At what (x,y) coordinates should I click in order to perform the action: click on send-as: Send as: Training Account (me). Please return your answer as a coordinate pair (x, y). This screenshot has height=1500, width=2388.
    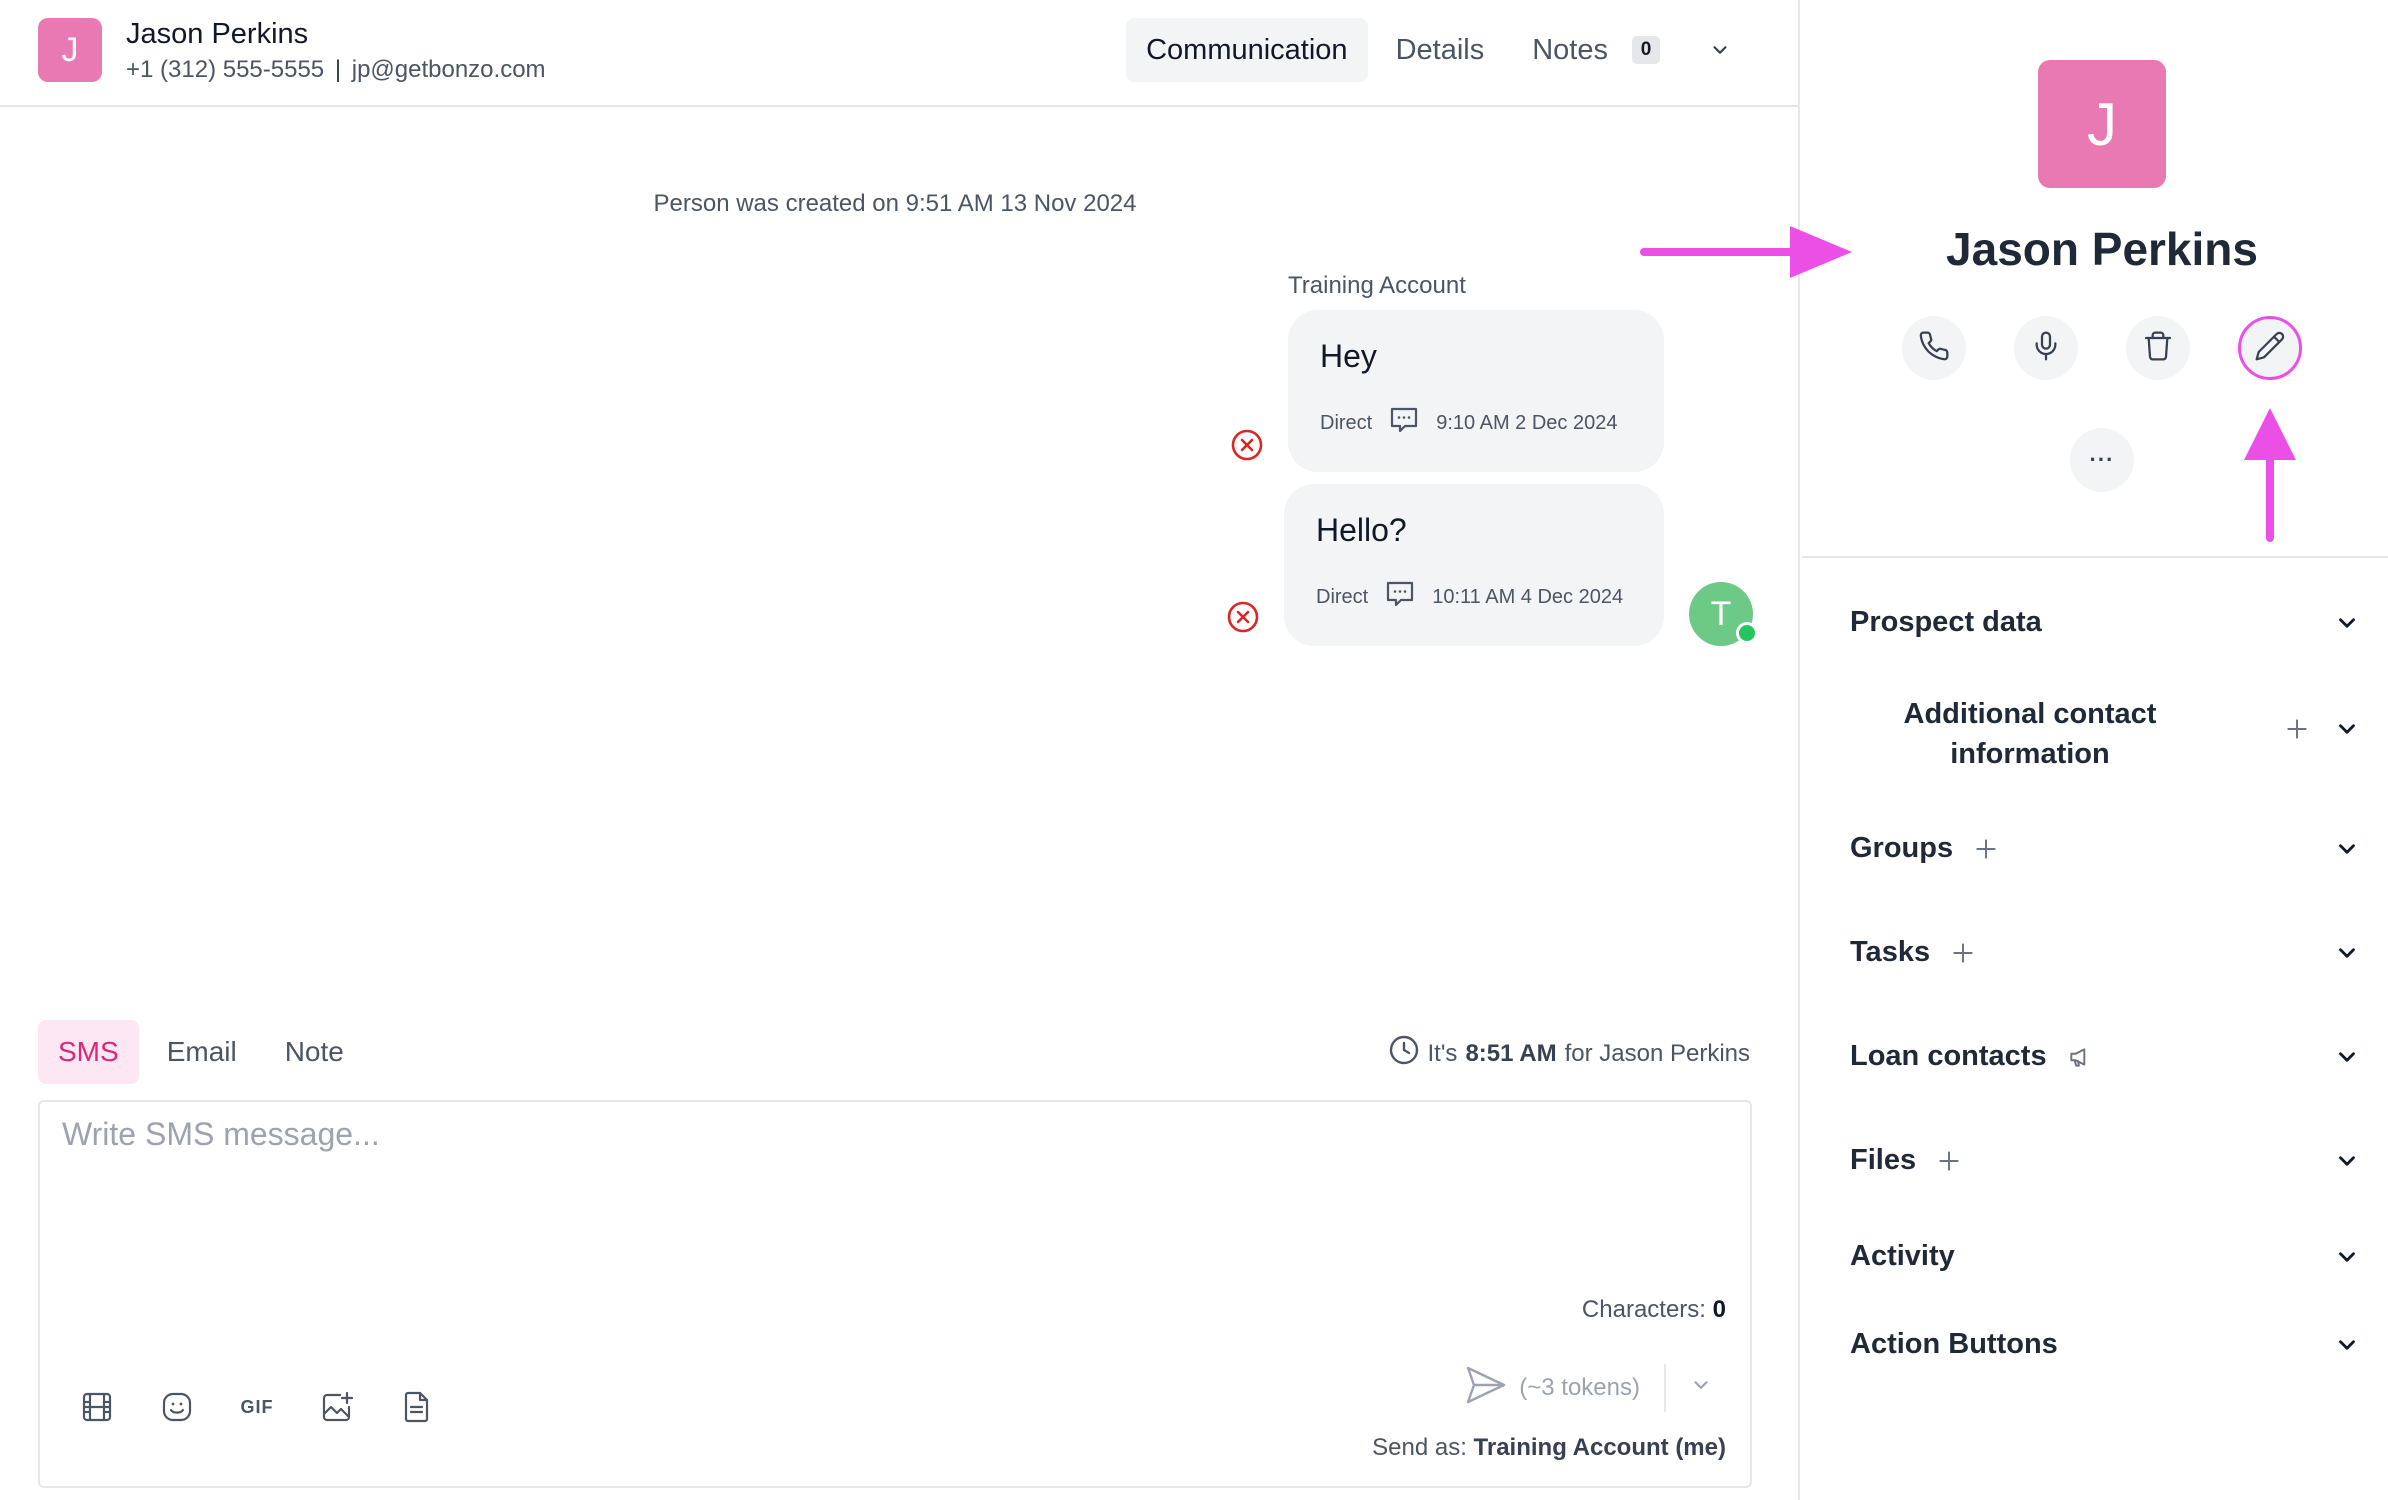
    Looking at the image, I should click on (1549, 1448).